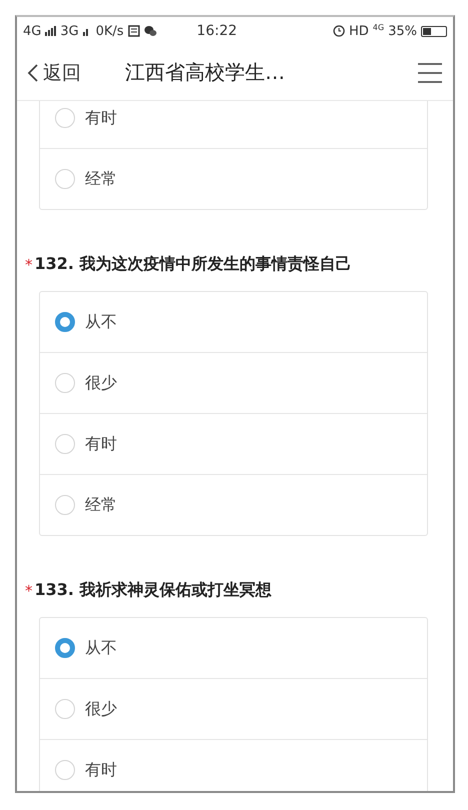 The width and height of the screenshot is (468, 810). I want to click on battery-percent: 35%, so click(402, 31).